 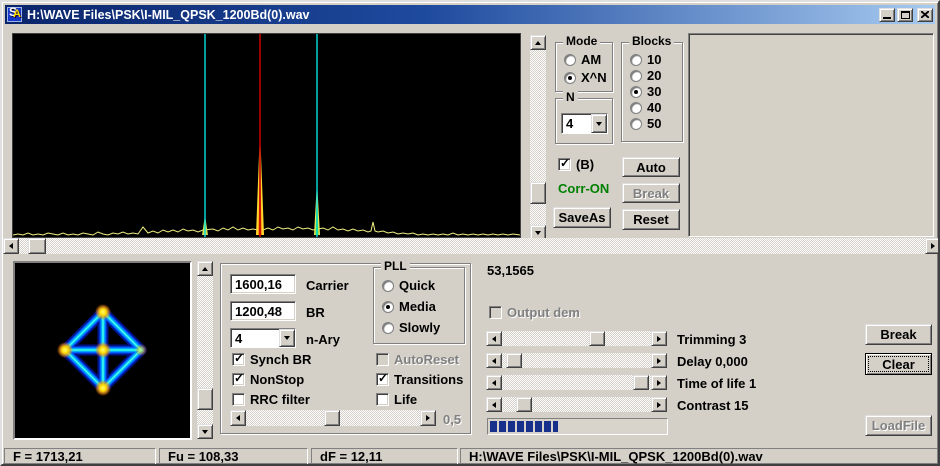 I want to click on close-button, so click(x=925, y=14).